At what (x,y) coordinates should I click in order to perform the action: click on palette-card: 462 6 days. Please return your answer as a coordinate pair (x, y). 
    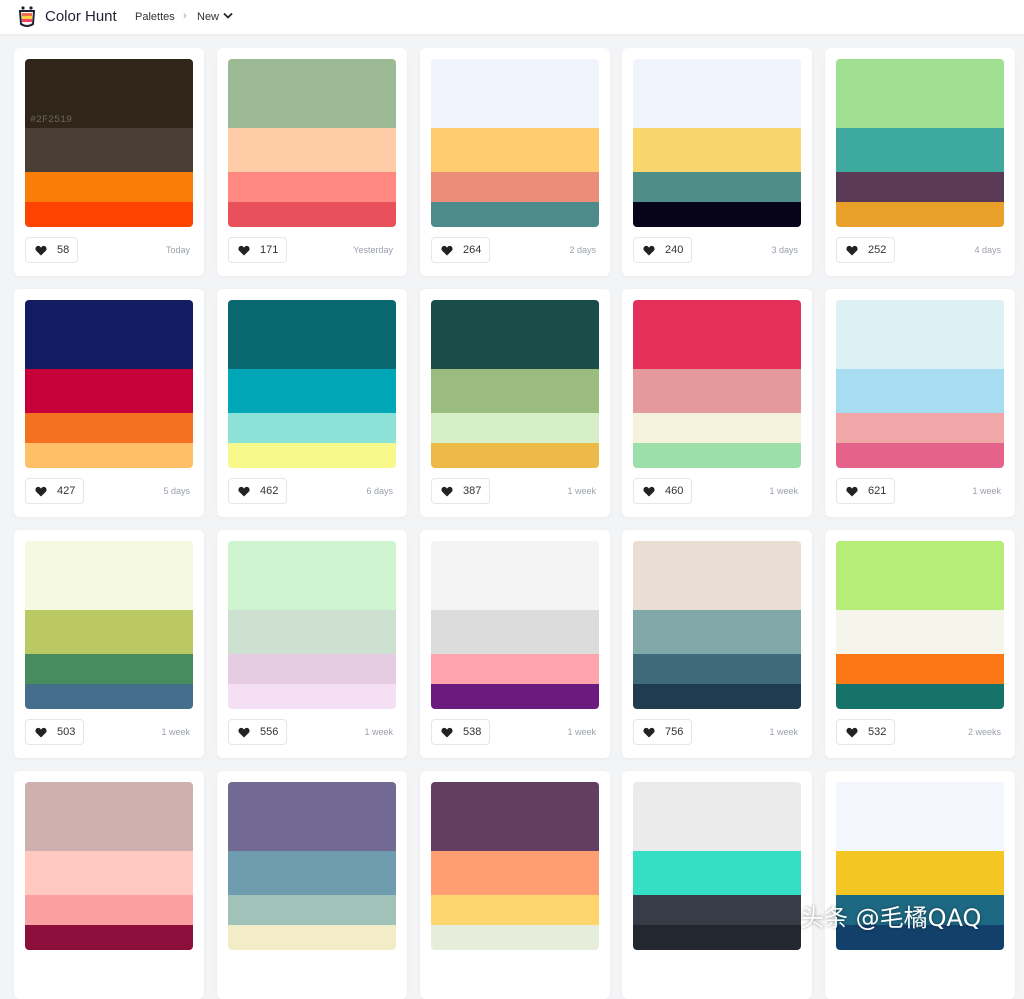
    Looking at the image, I should click on (312, 403).